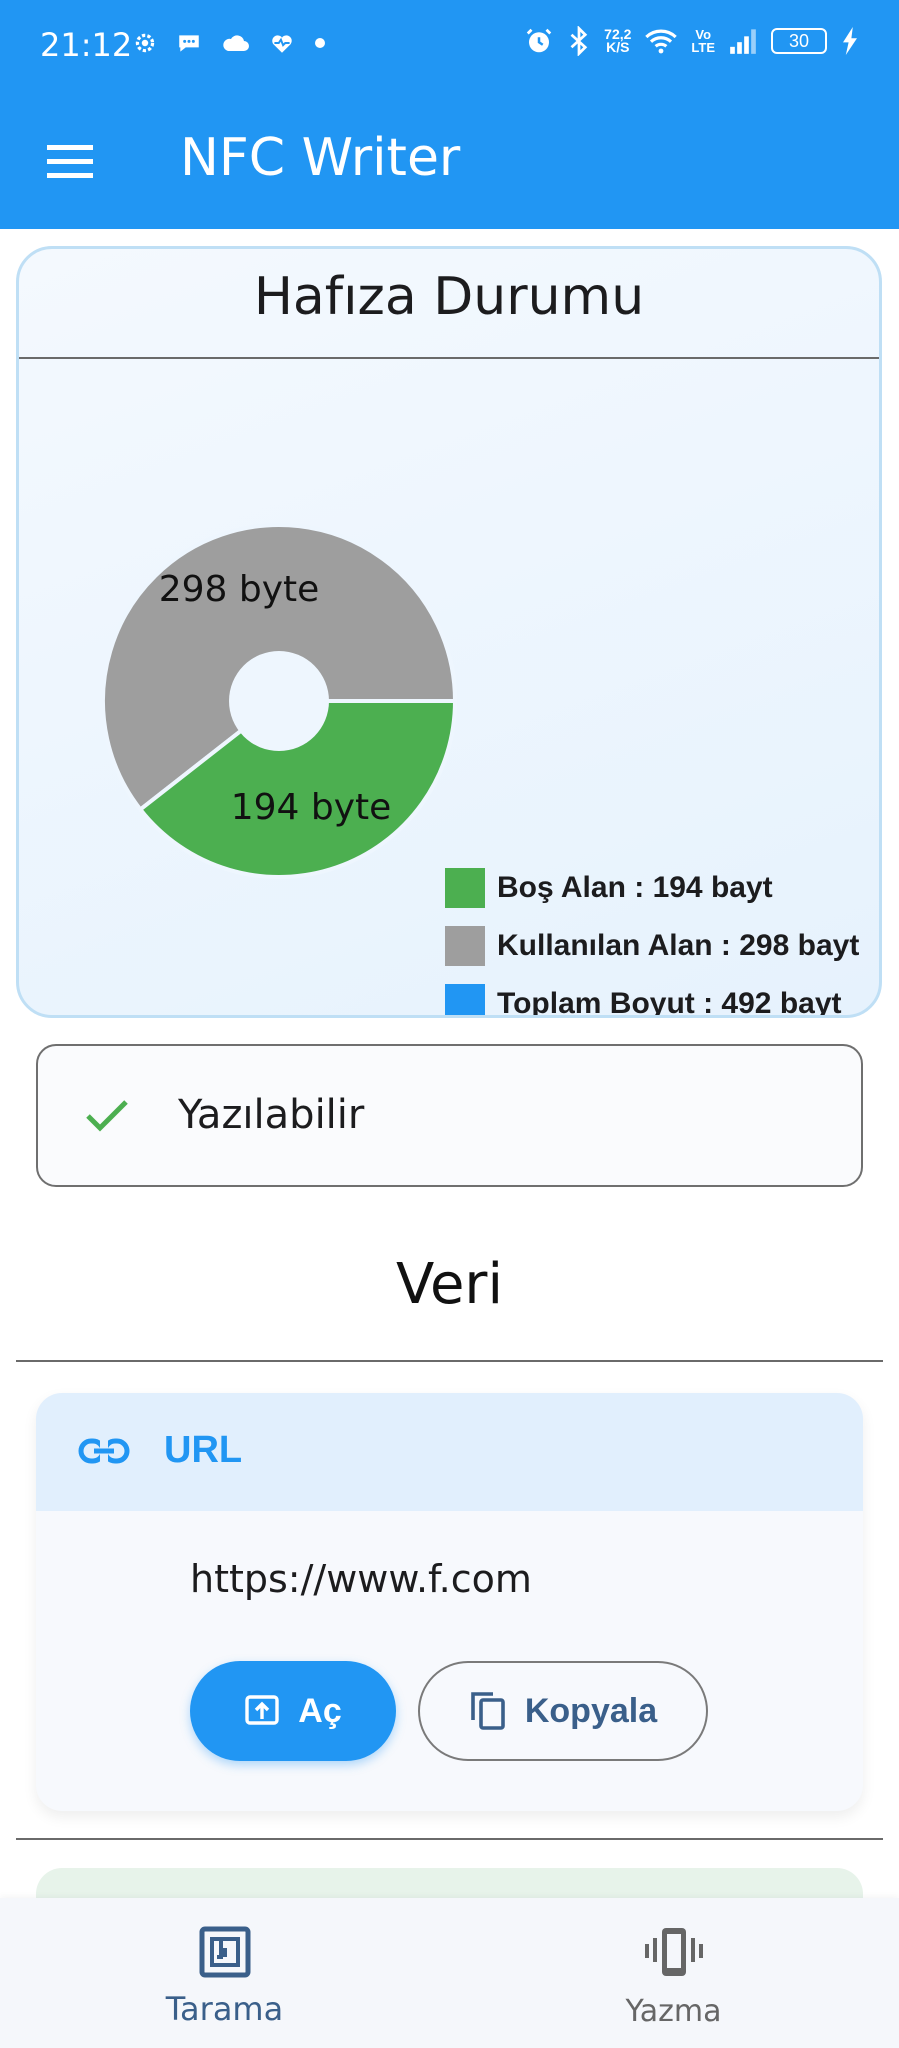  Describe the element at coordinates (678, 945) in the screenshot. I see `legend-label: Kullanılan Alan : 298 bayt` at that location.